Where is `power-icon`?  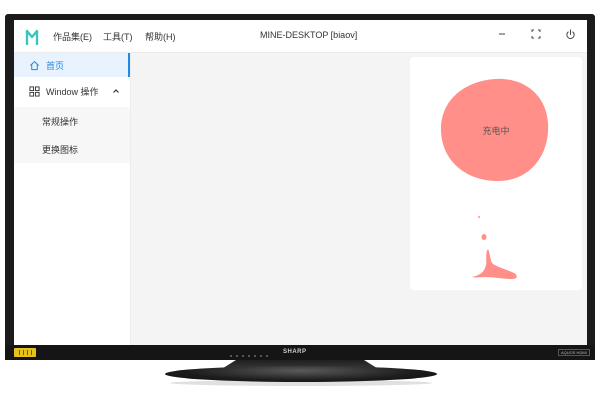 power-icon is located at coordinates (570, 33).